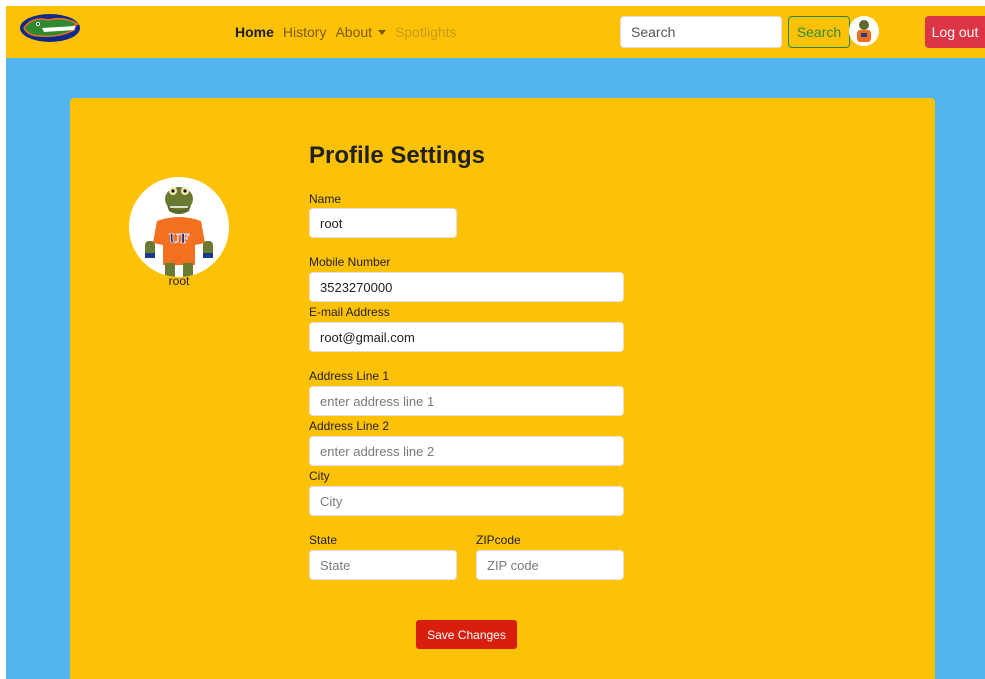 The image size is (985, 679). What do you see at coordinates (179, 239) in the screenshot?
I see `svg-text: UF` at bounding box center [179, 239].